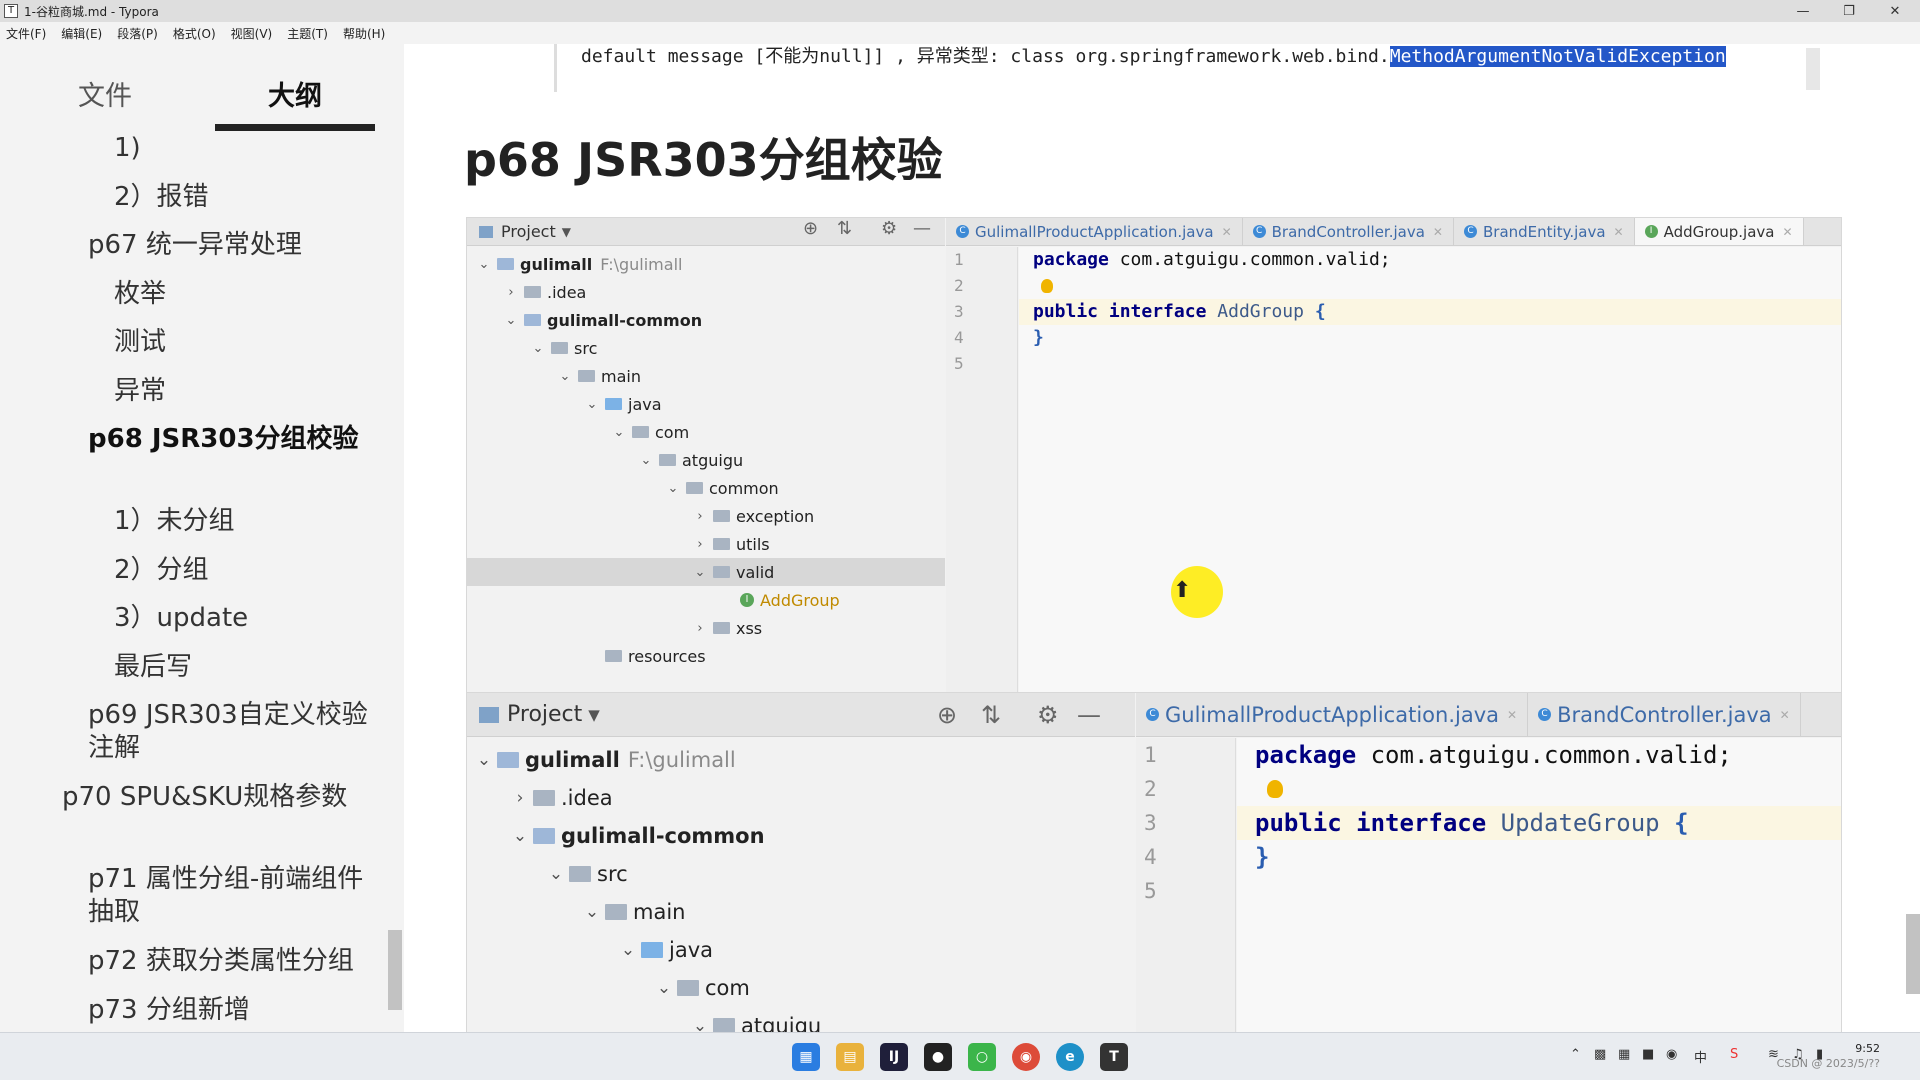 The height and width of the screenshot is (1080, 1920). I want to click on tree-row: › exception, so click(706, 516).